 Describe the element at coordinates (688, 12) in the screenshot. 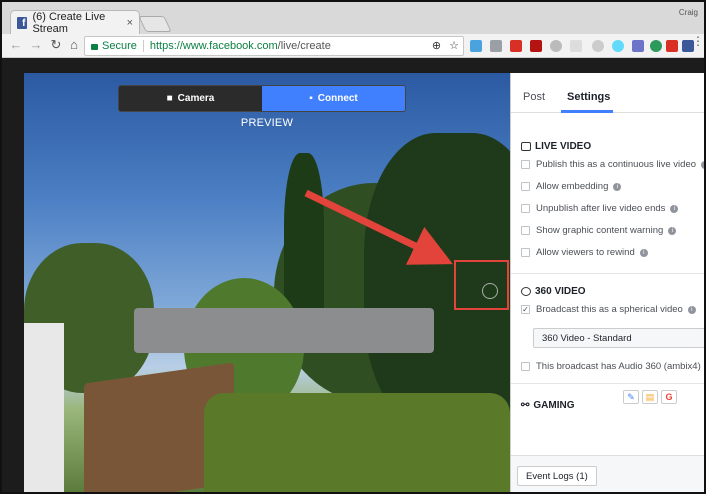

I see `profile-name: Craig` at that location.